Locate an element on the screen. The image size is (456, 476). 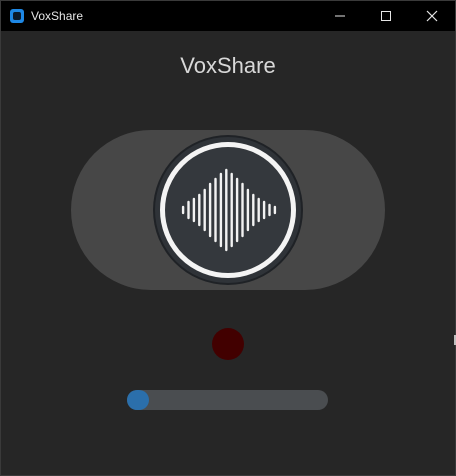
maximize-button is located at coordinates (386, 16).